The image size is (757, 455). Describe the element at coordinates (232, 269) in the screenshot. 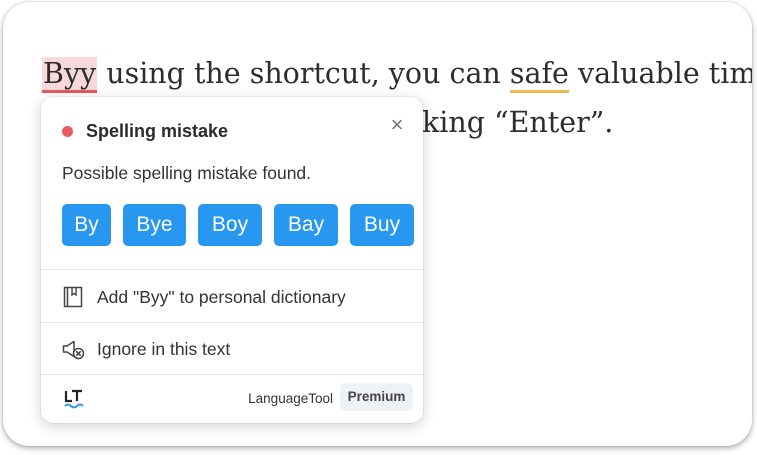

I see `divider` at that location.